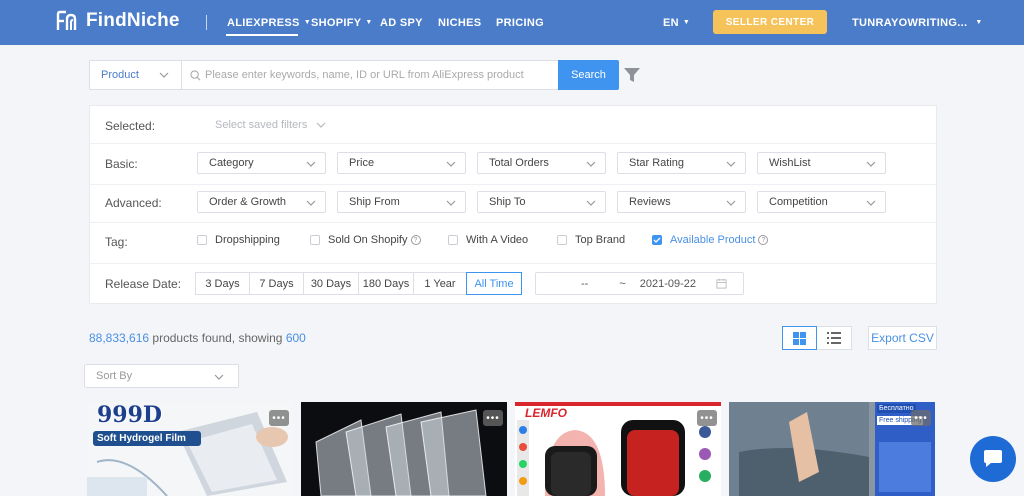 The image size is (1024, 496). What do you see at coordinates (342, 22) in the screenshot?
I see `nav-shopify: SHOPIFY ▼` at bounding box center [342, 22].